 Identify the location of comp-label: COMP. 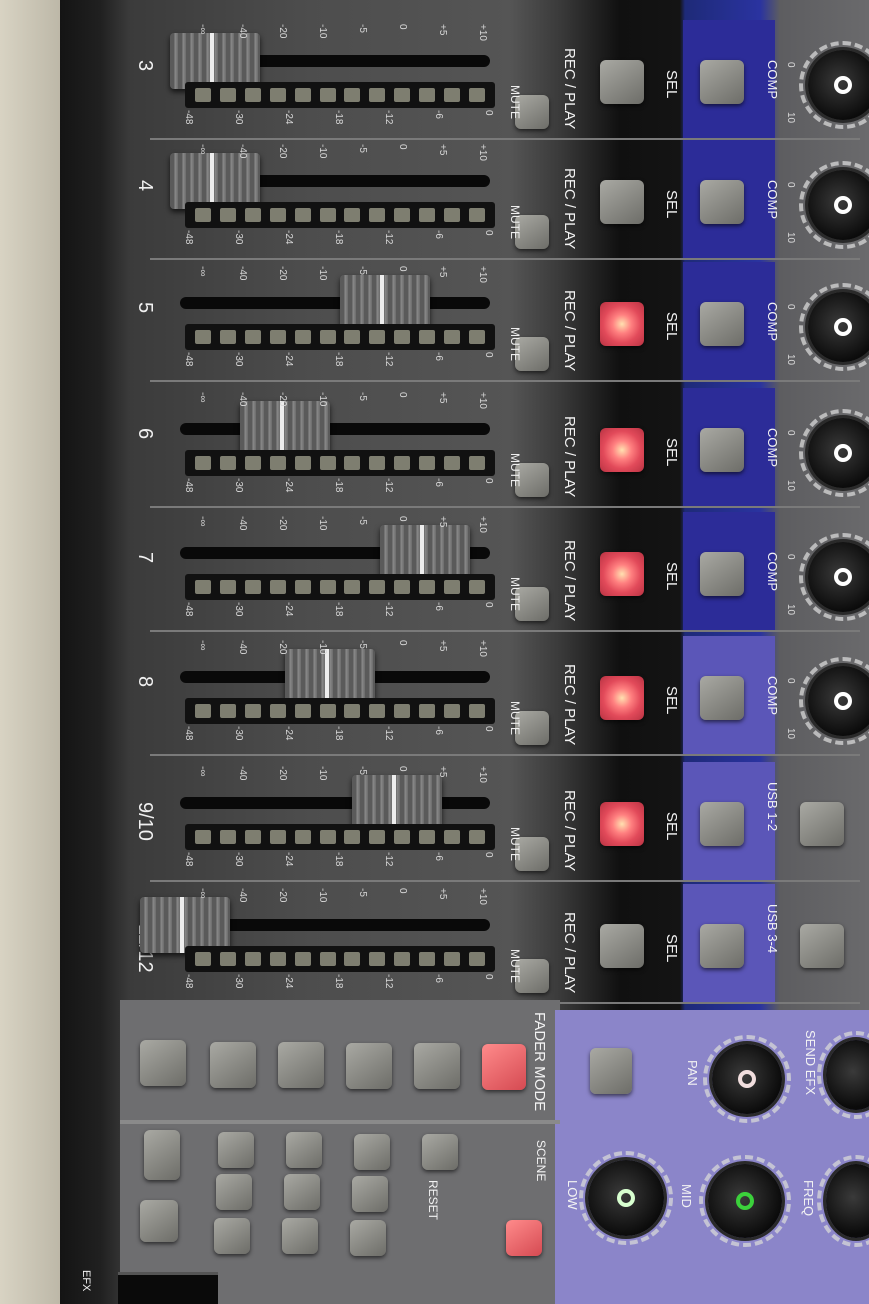
(772, 695).